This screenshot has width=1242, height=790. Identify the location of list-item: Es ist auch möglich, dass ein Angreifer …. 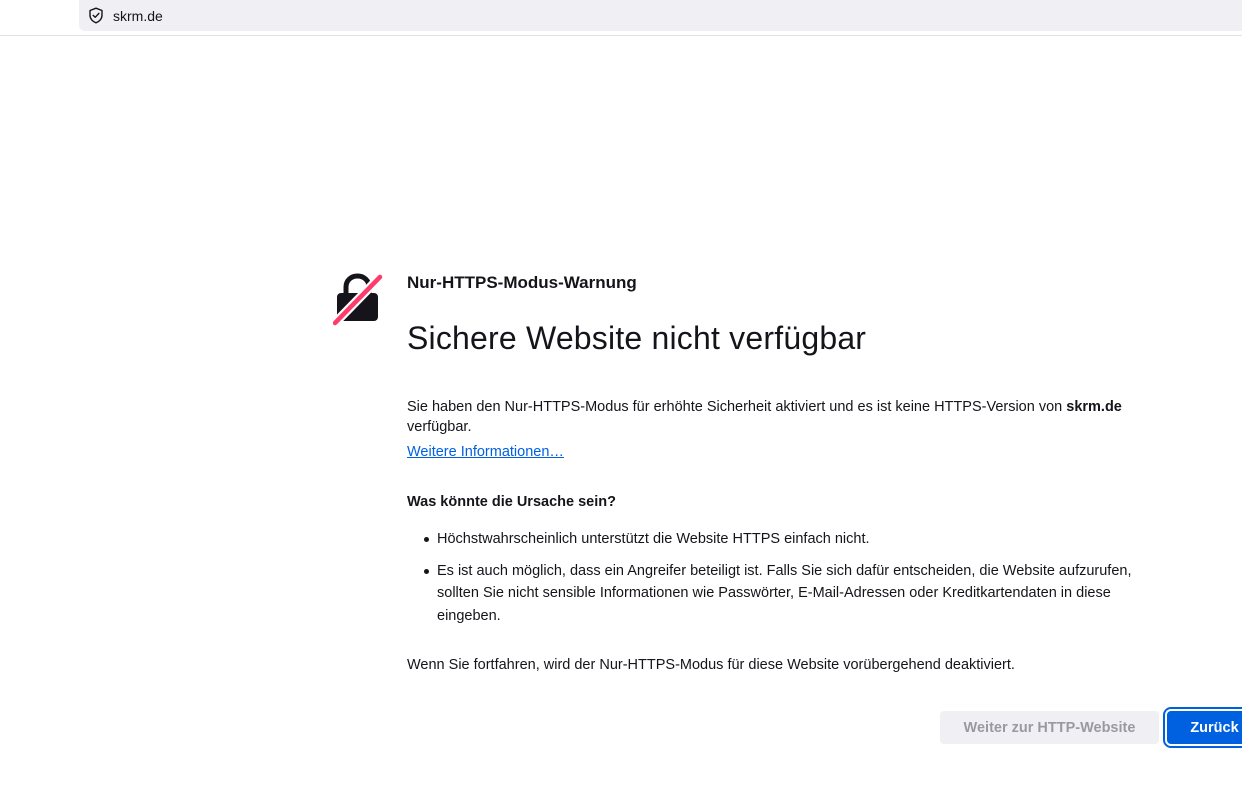
(780, 594).